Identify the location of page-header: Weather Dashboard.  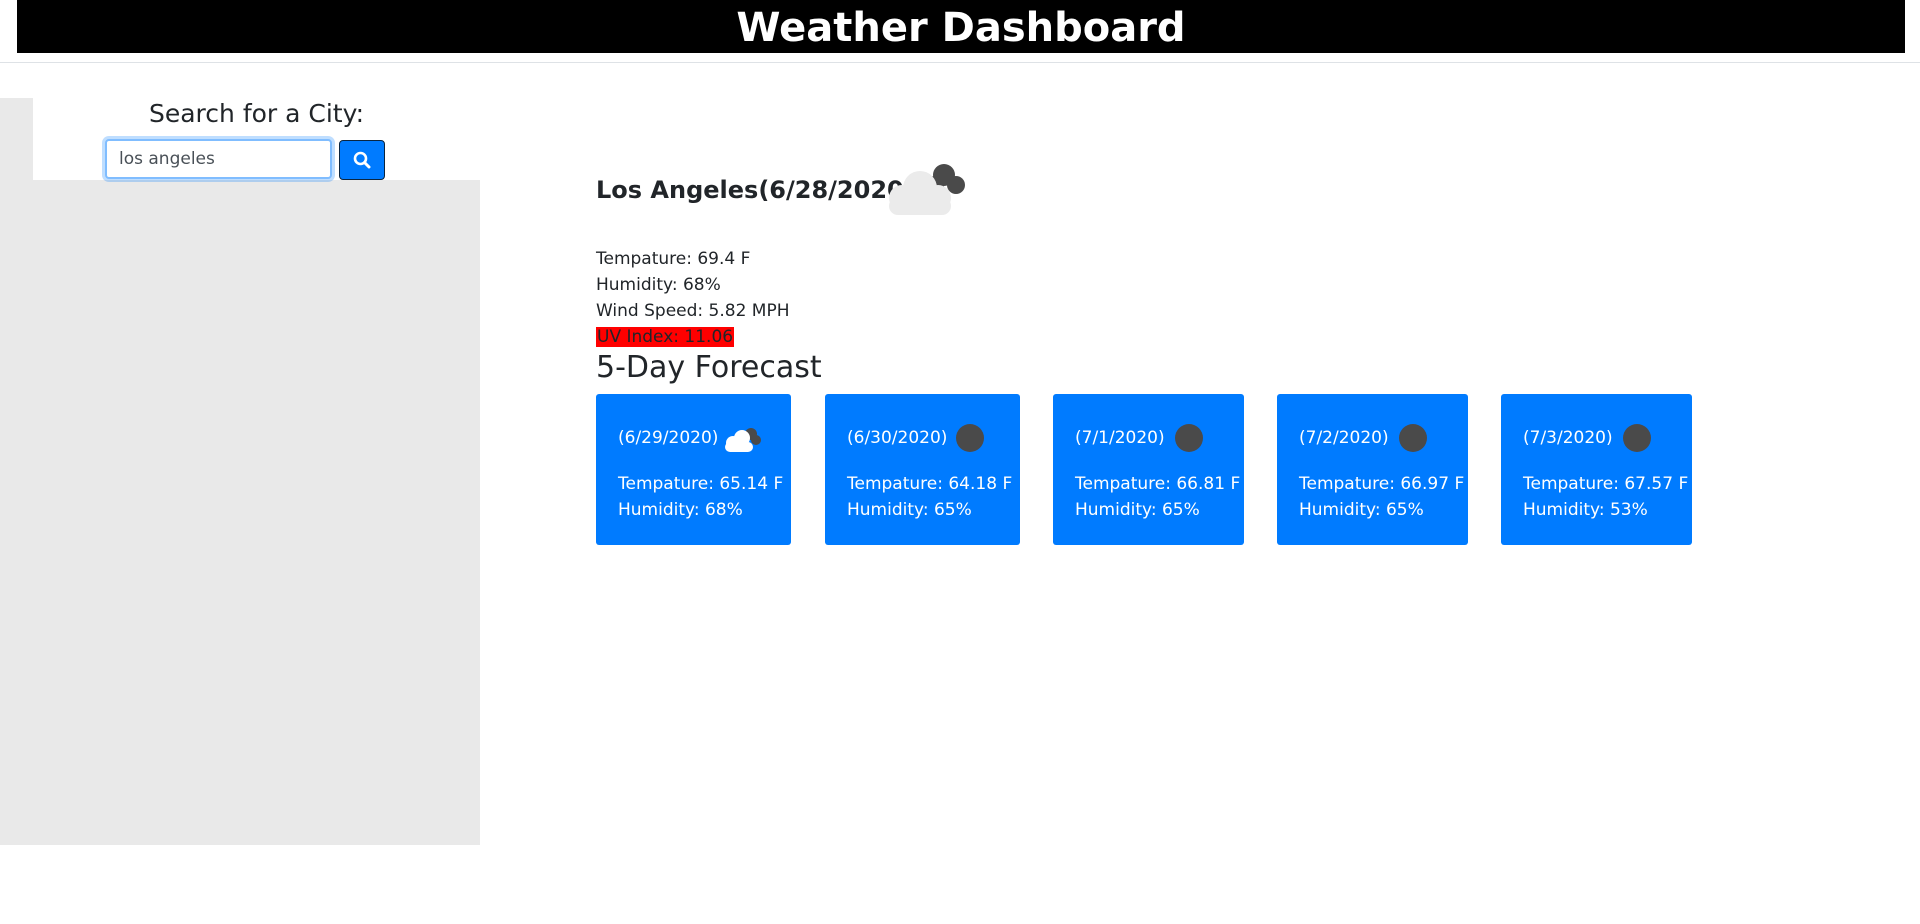
(961, 26).